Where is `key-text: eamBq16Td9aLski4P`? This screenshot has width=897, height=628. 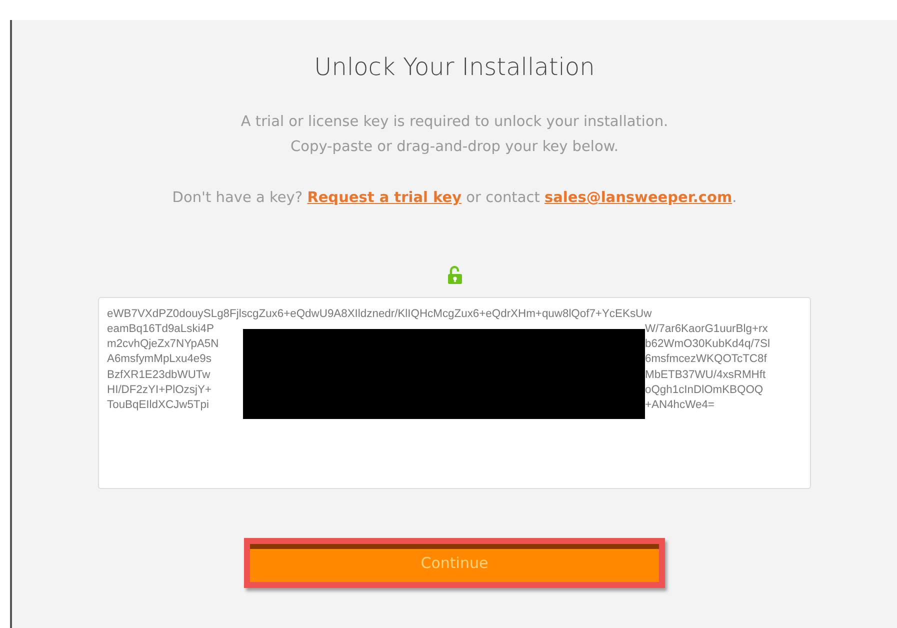
key-text: eamBq16Td9aLski4P is located at coordinates (161, 329).